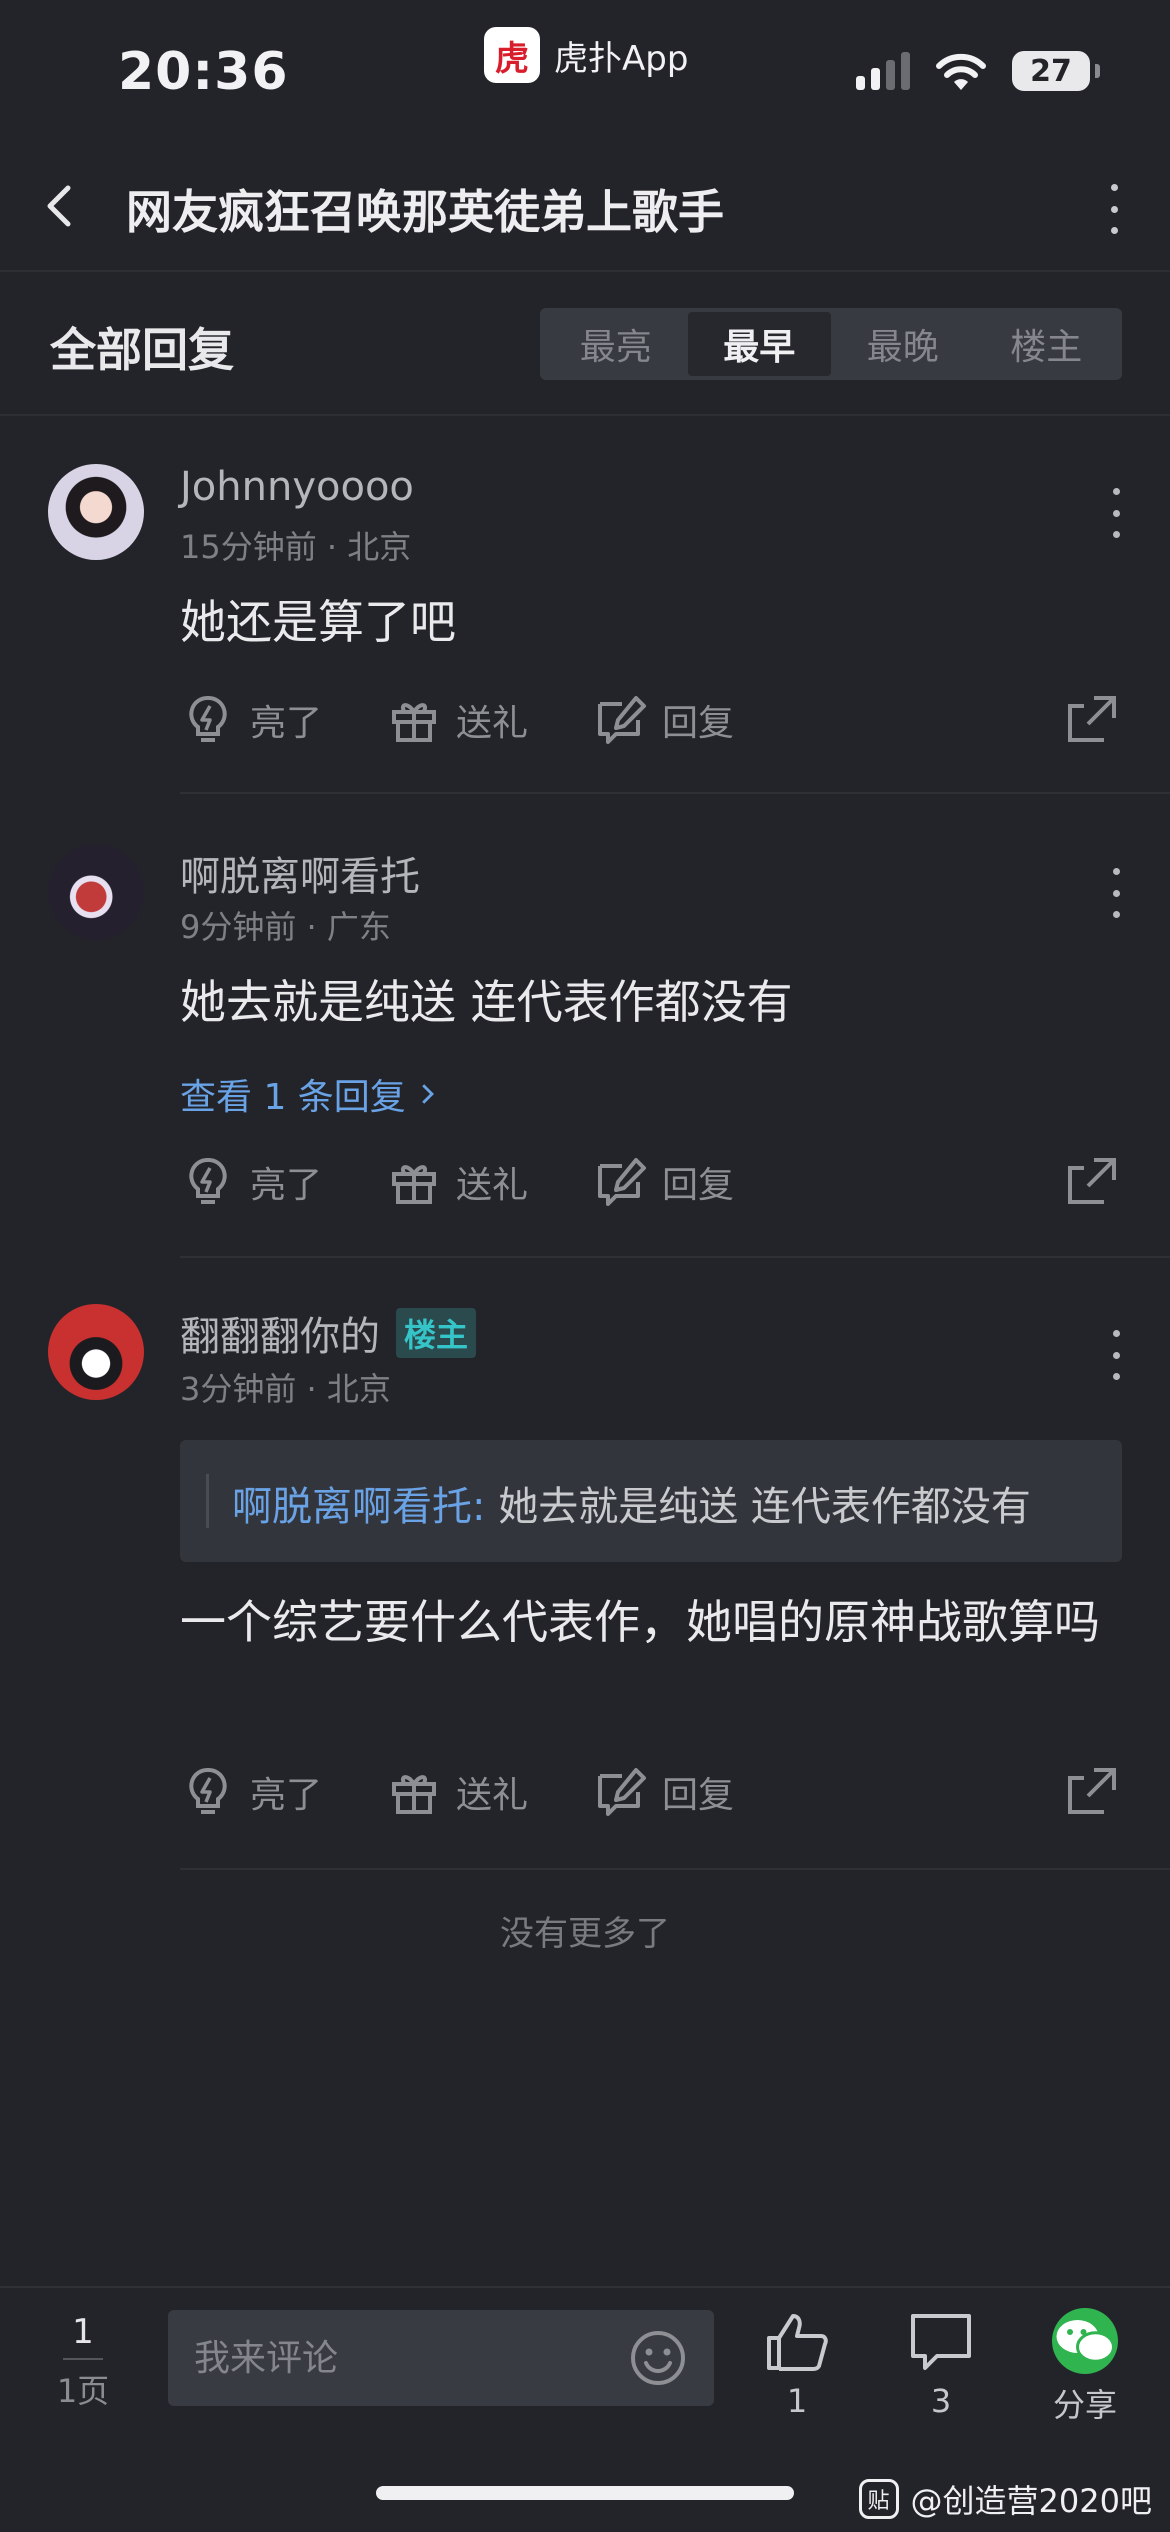  I want to click on page-indicator: 1 1页, so click(83, 2362).